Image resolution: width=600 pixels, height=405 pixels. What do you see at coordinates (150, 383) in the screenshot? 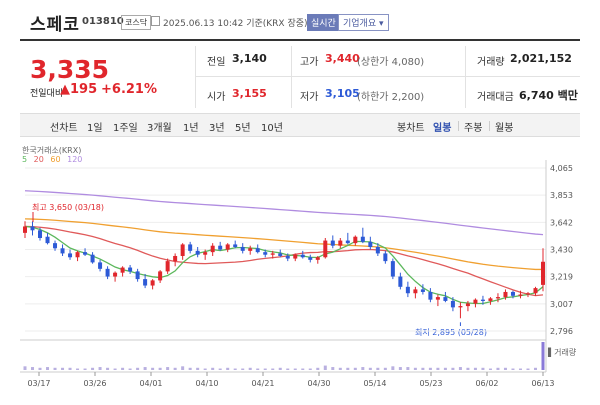
I see `x-tick-label: 04/01` at bounding box center [150, 383].